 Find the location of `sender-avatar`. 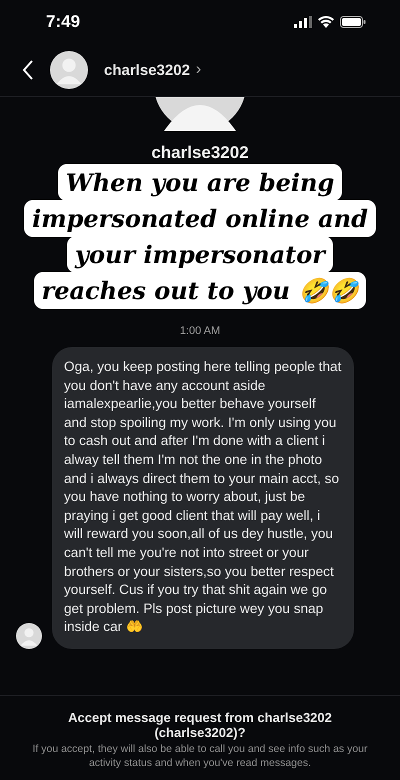

sender-avatar is located at coordinates (29, 635).